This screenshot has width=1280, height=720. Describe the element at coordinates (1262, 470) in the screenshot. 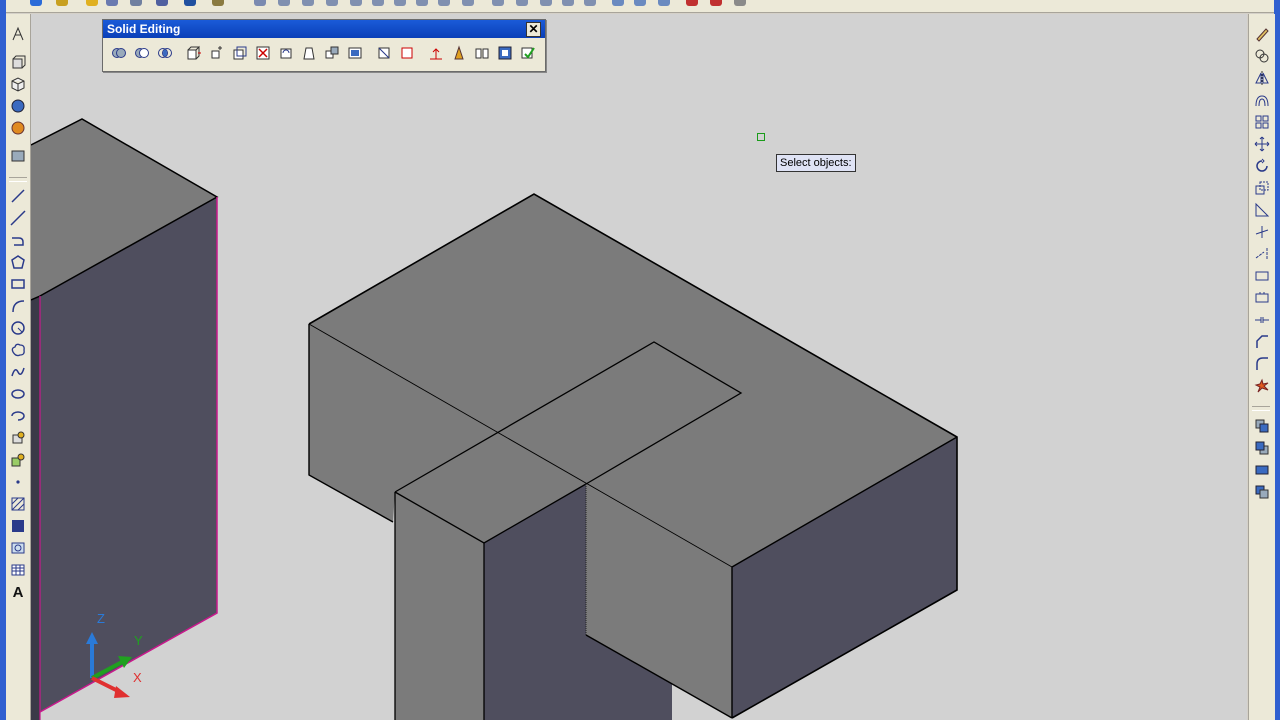

I see `draw-order-above-icon` at that location.